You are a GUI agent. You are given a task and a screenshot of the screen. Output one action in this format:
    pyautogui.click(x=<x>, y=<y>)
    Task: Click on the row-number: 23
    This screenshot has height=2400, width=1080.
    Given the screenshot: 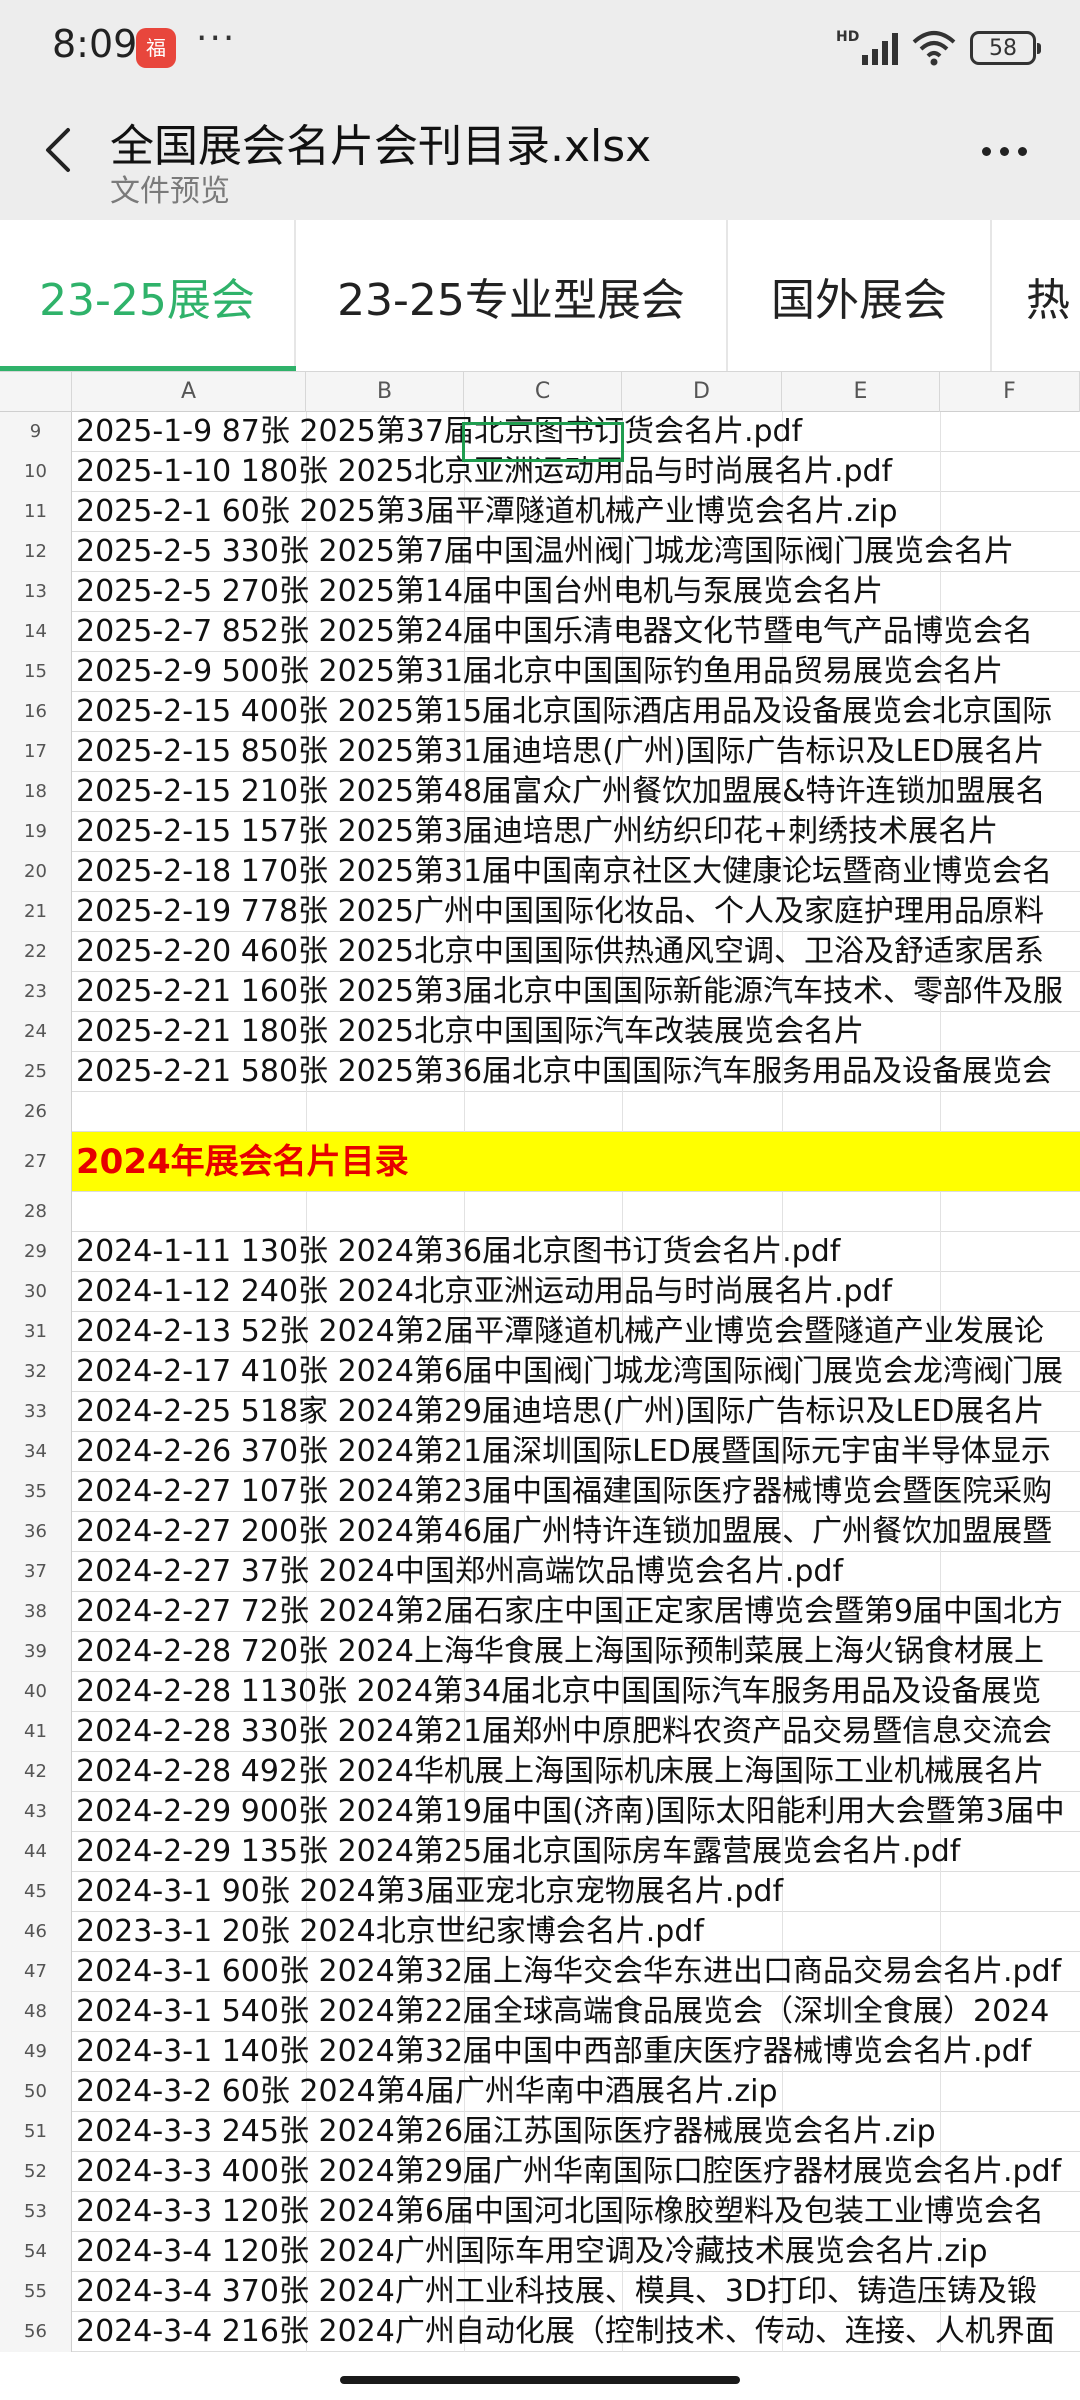 What is the action you would take?
    pyautogui.click(x=36, y=992)
    